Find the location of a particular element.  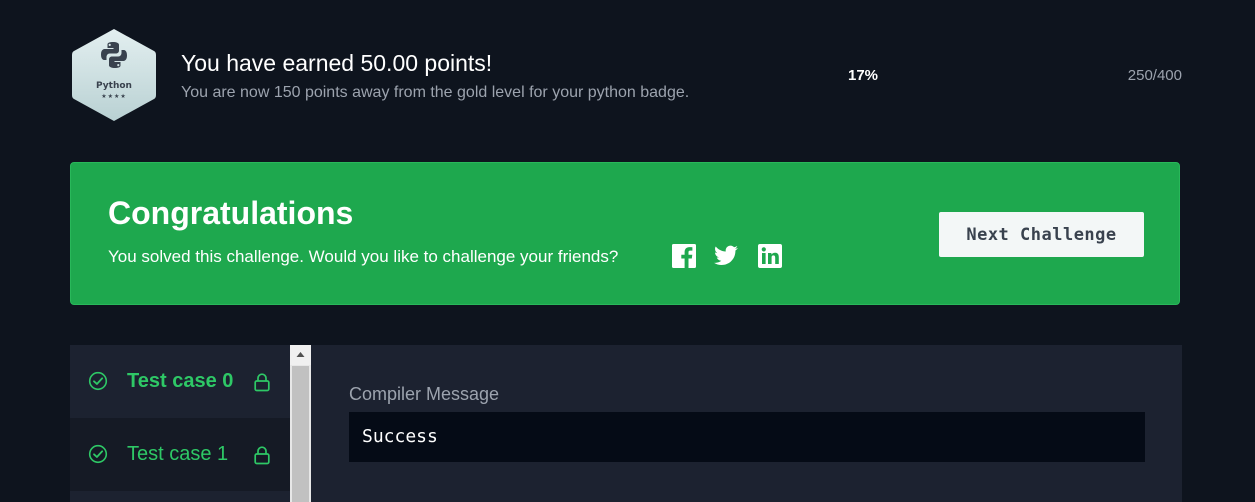

test-case-item: Test case 1 is located at coordinates (180, 454).